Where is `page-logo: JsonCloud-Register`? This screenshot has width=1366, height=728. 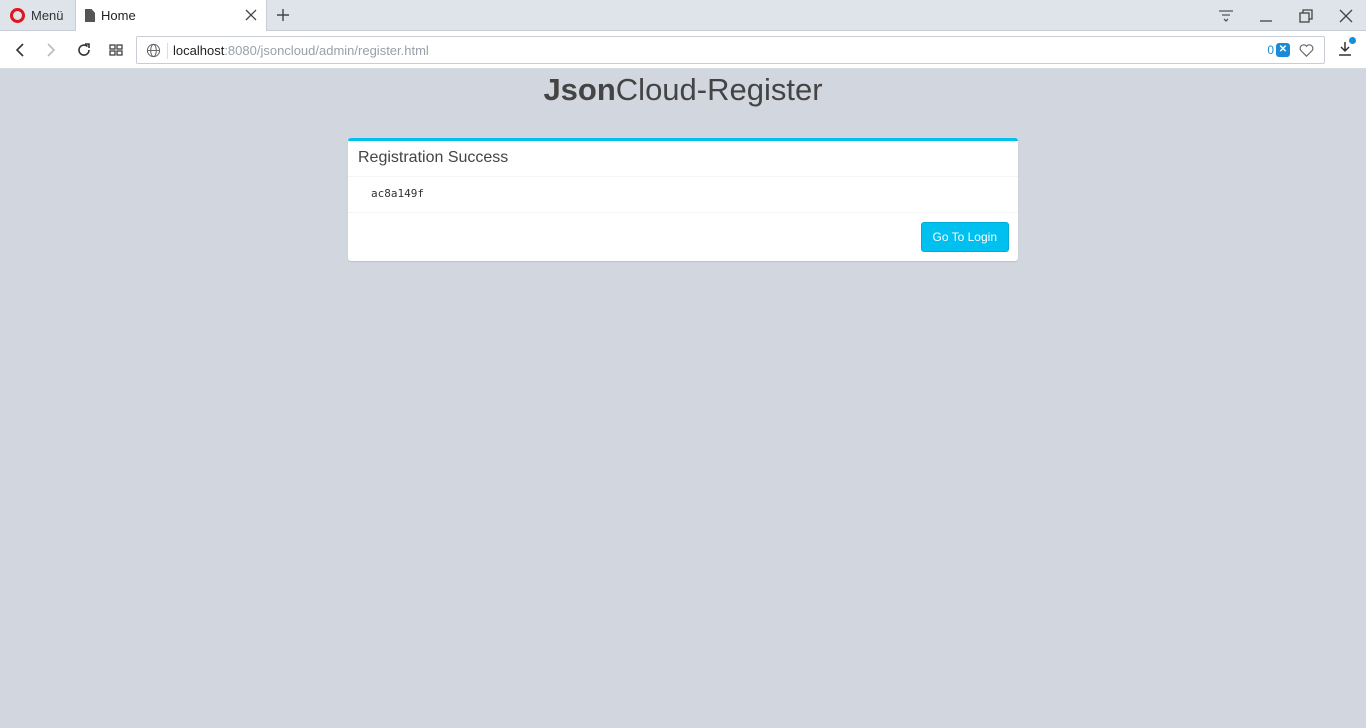 page-logo: JsonCloud-Register is located at coordinates (683, 90).